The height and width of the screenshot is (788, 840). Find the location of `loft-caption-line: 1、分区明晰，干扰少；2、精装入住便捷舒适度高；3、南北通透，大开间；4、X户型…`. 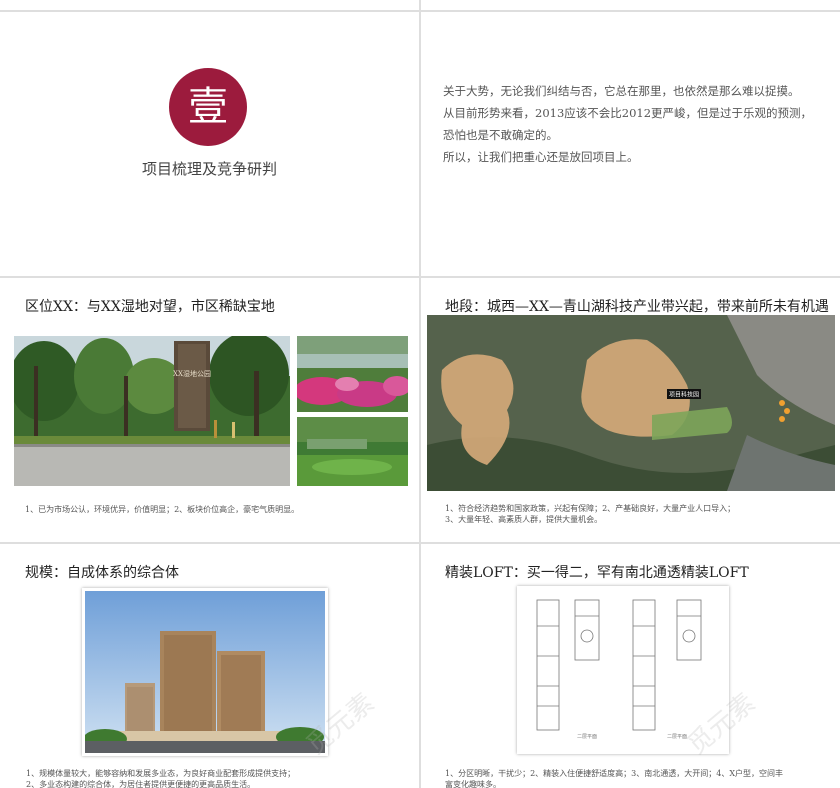

loft-caption-line: 1、分区明晰，干扰少；2、精装入住便捷舒适度高；3、南北通透，大开间；4、X户型… is located at coordinates (614, 773).